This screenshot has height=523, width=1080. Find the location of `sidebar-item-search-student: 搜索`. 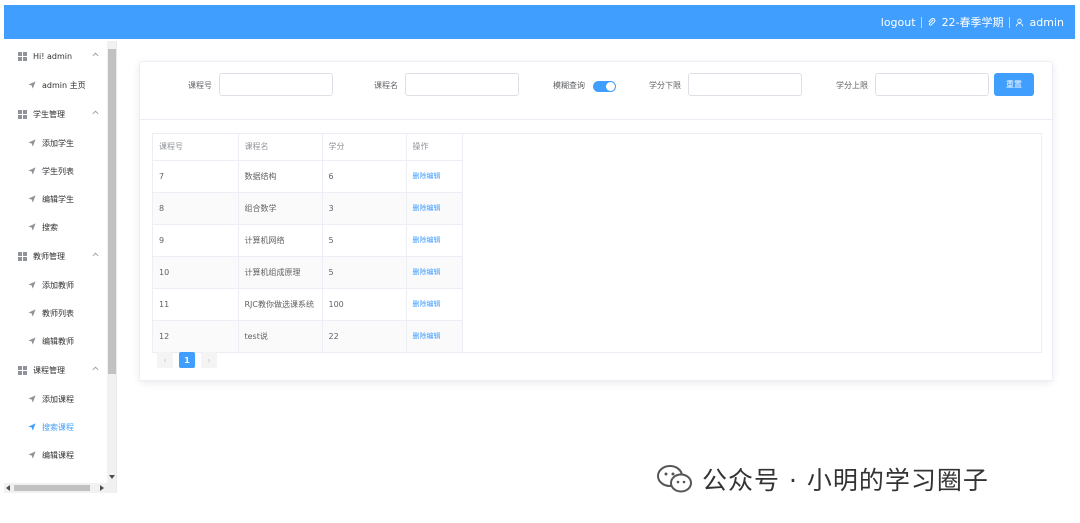

sidebar-item-search-student: 搜索 is located at coordinates (55, 227).